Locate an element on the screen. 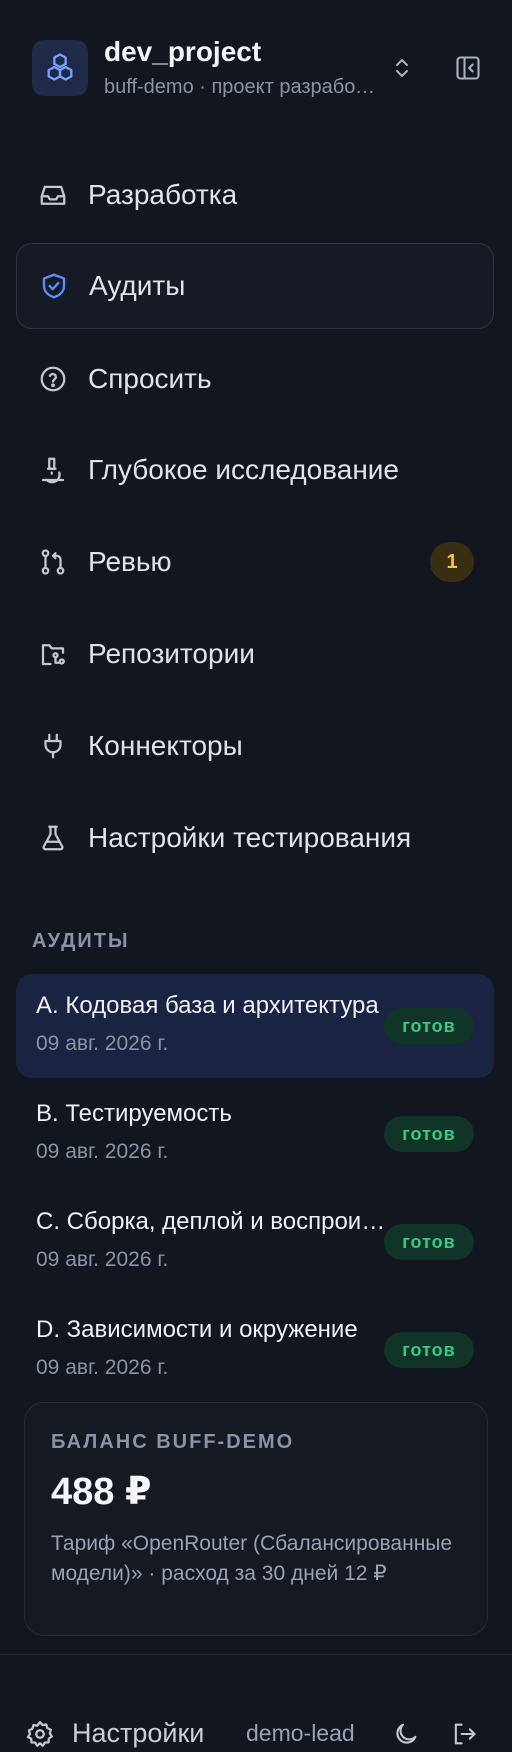 Image resolution: width=512 pixels, height=1752 pixels. project-switcher-button is located at coordinates (402, 68).